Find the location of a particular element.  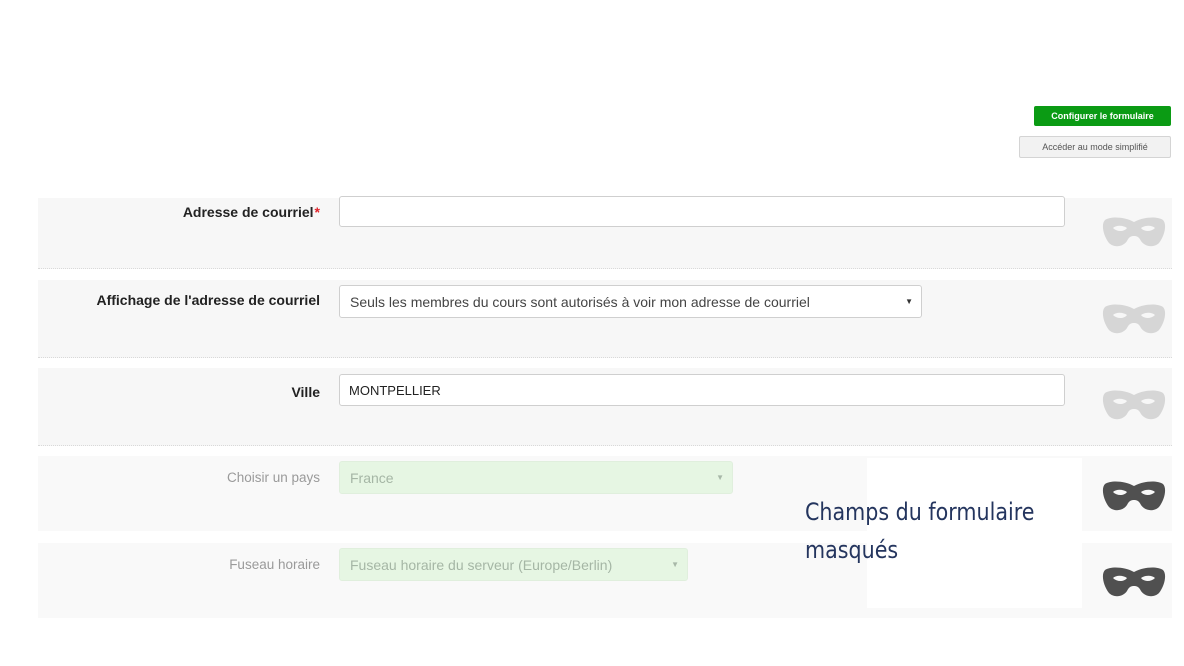

email-display-label: Affichage de l'adresse de courriel is located at coordinates (208, 300).